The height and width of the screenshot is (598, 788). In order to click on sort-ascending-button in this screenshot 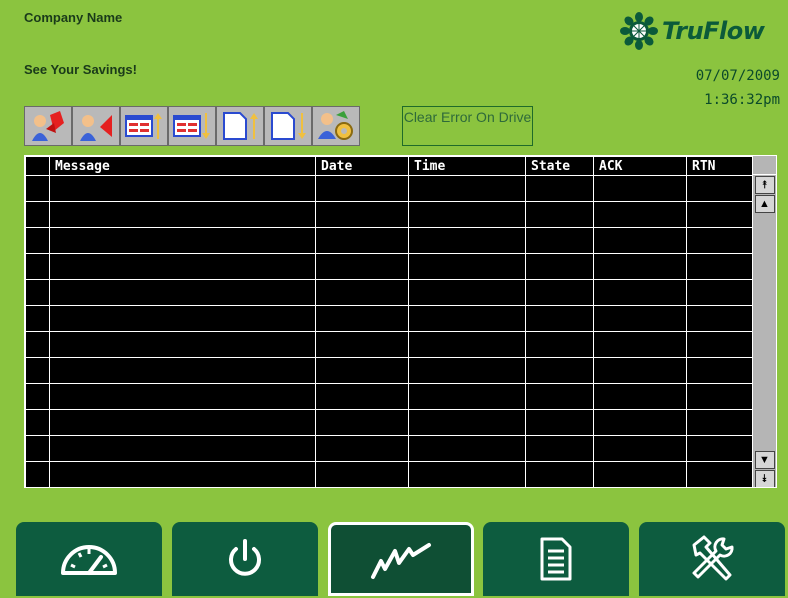, I will do `click(144, 126)`.